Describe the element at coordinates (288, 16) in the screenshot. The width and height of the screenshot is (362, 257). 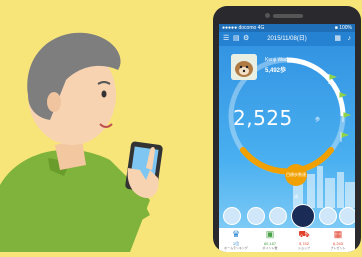
I see `speaker-grille` at that location.